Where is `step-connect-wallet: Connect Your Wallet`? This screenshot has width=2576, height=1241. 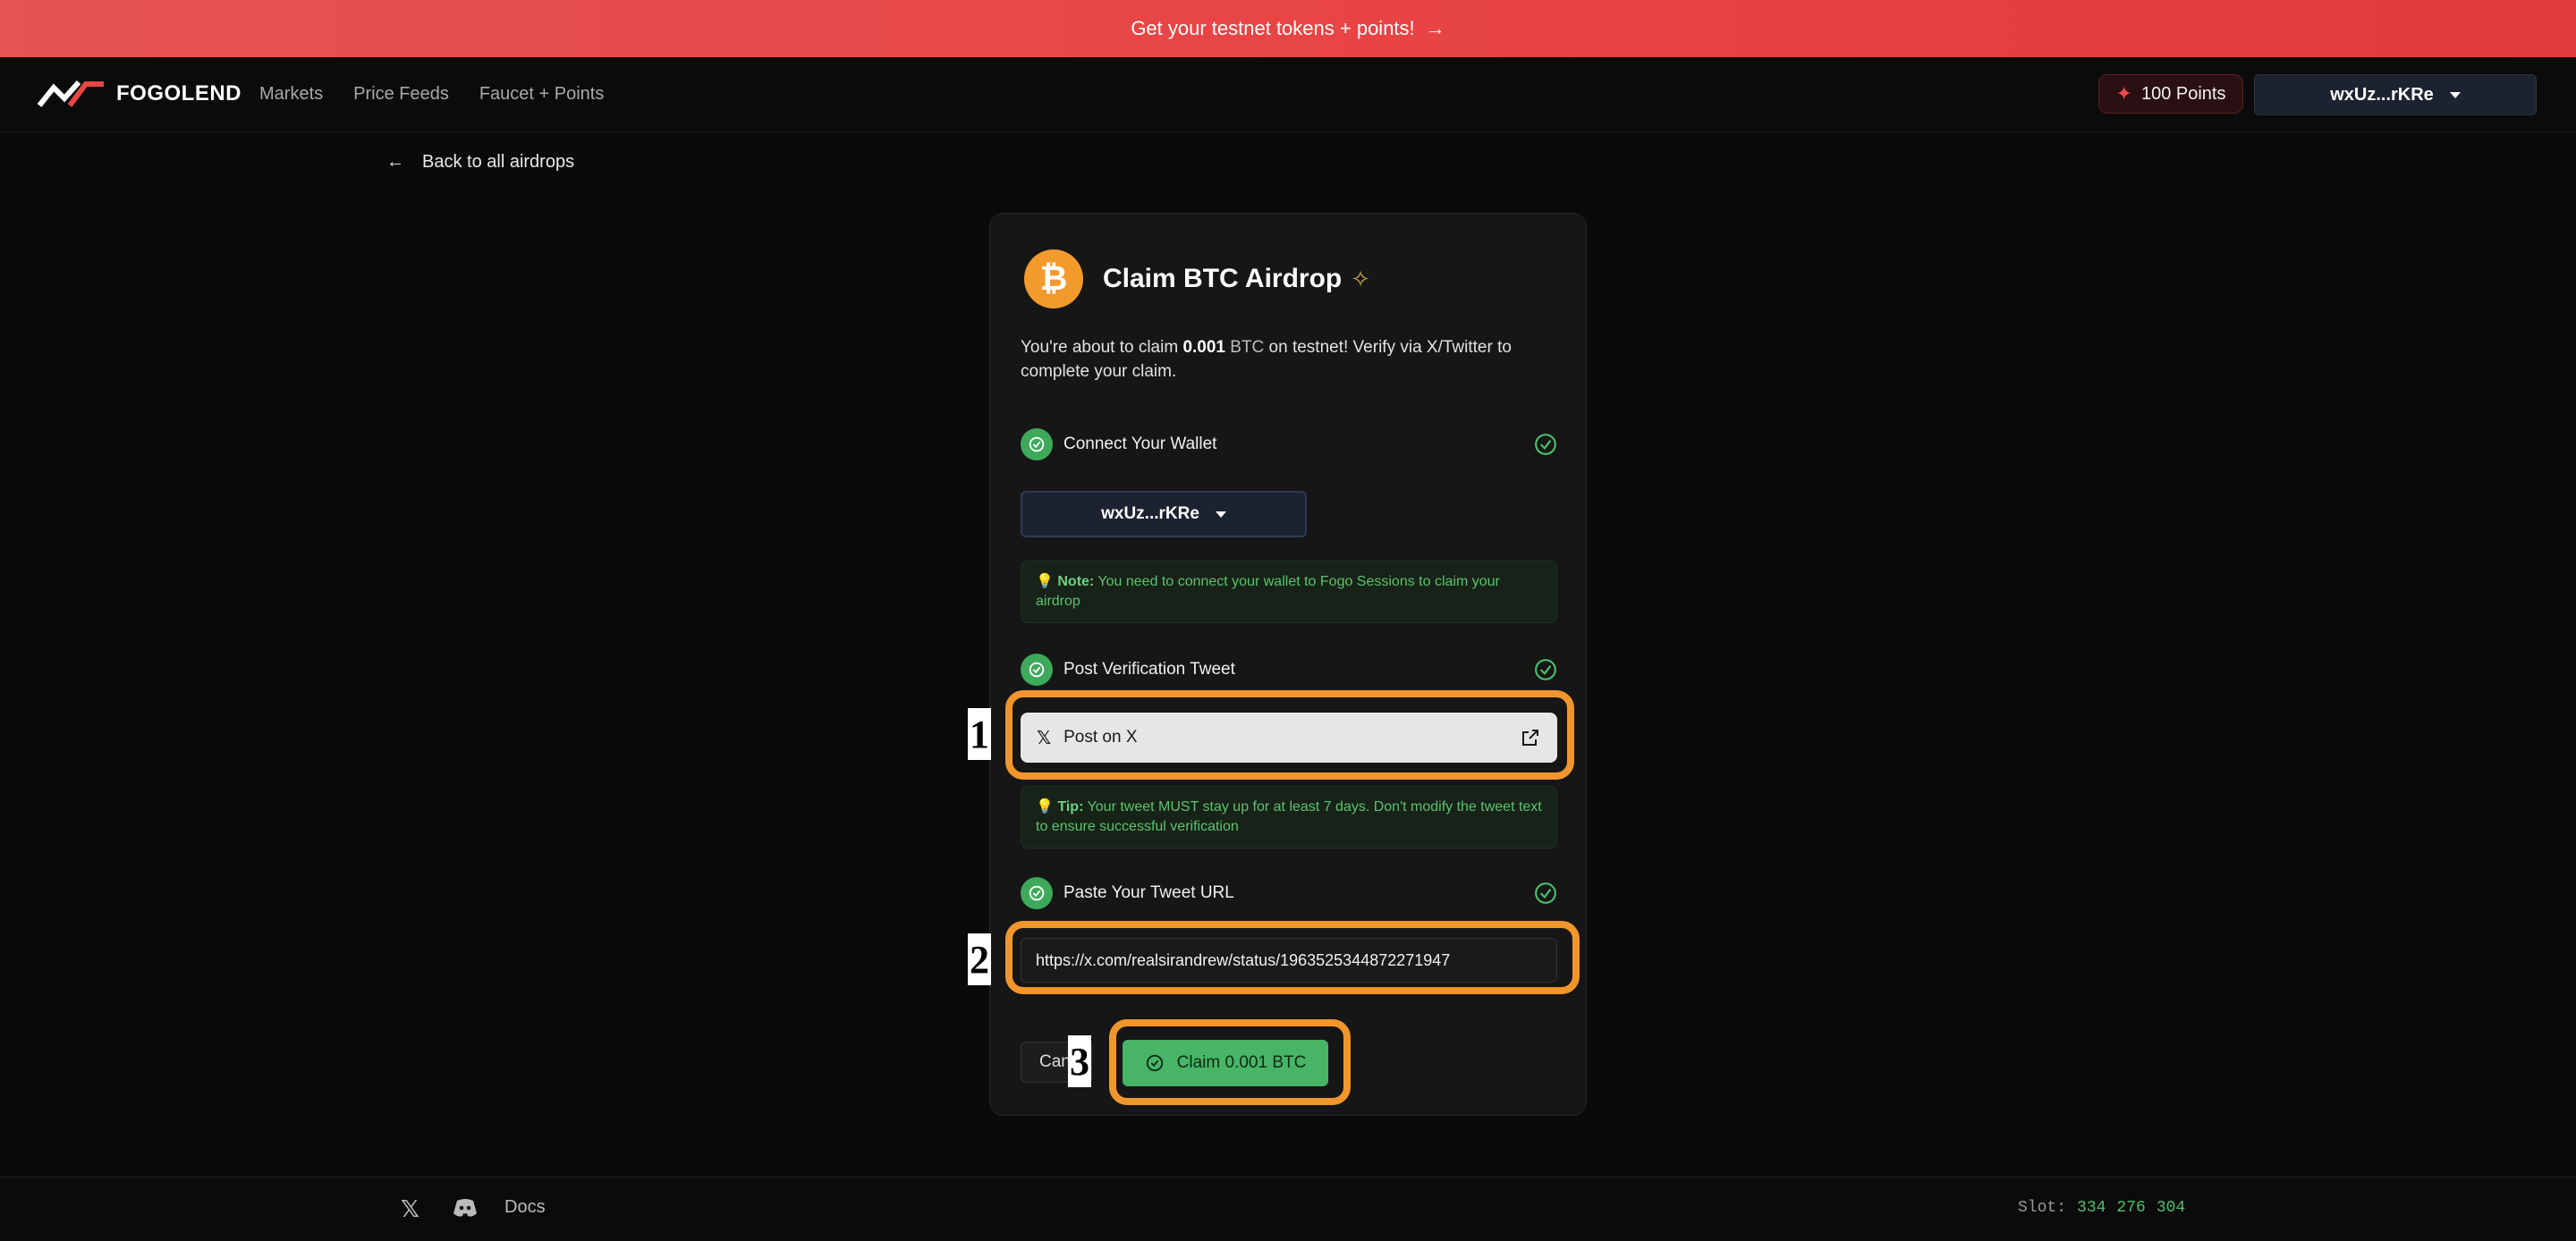
step-connect-wallet: Connect Your Wallet is located at coordinates (1289, 444).